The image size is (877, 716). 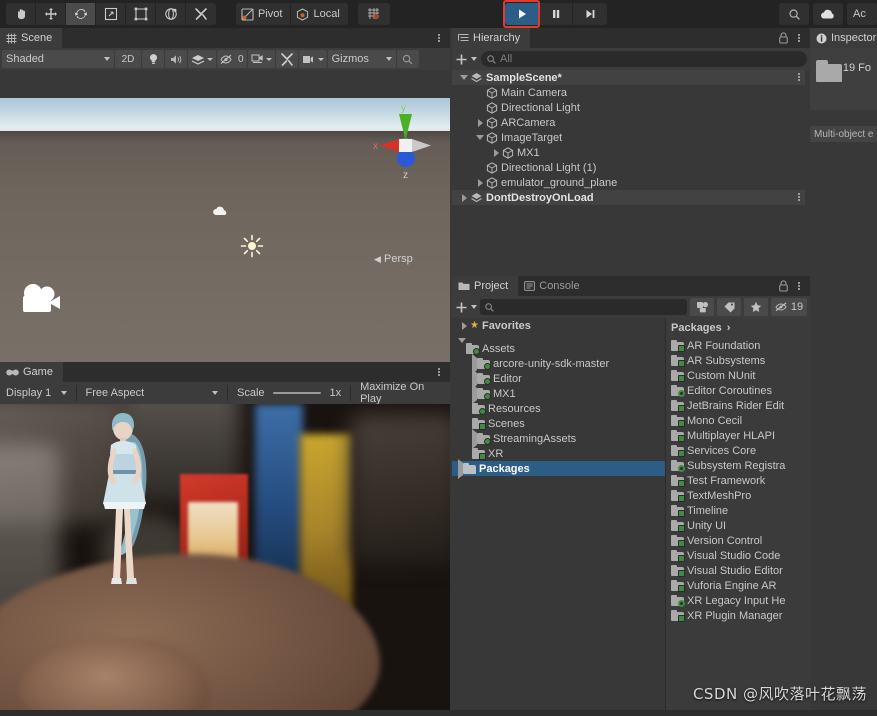 I want to click on project-tree-row: Resources, so click(x=558, y=408).